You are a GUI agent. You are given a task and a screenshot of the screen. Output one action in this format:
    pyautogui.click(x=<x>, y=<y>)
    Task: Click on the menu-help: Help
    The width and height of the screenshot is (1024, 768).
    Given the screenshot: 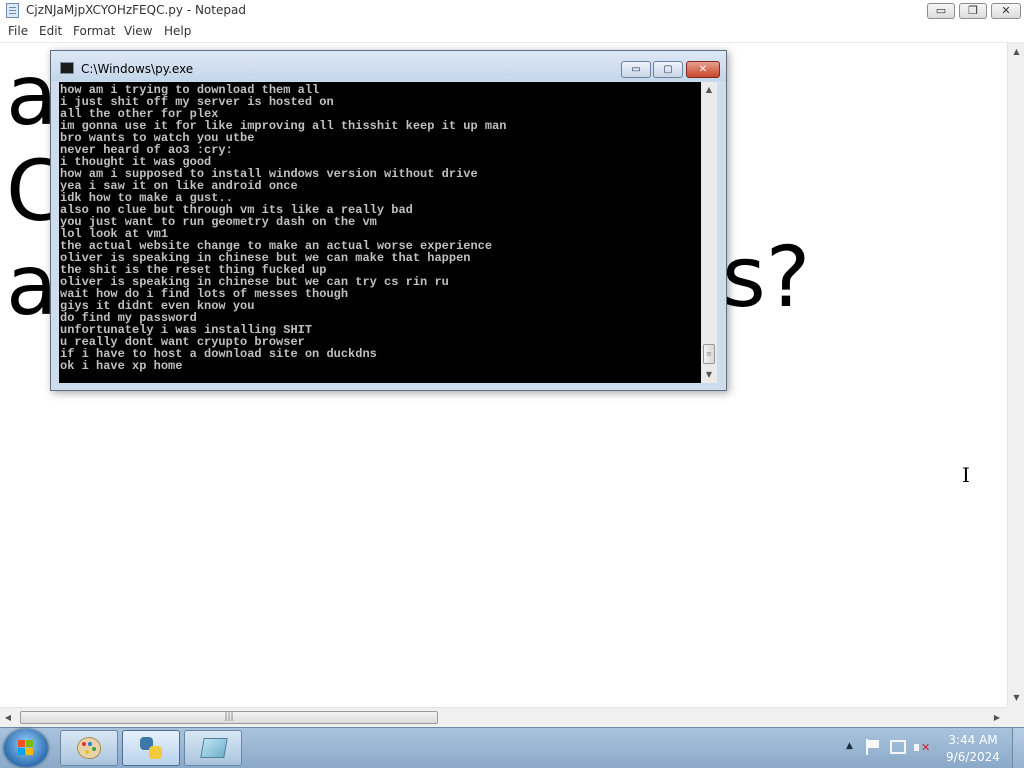 What is the action you would take?
    pyautogui.click(x=177, y=31)
    